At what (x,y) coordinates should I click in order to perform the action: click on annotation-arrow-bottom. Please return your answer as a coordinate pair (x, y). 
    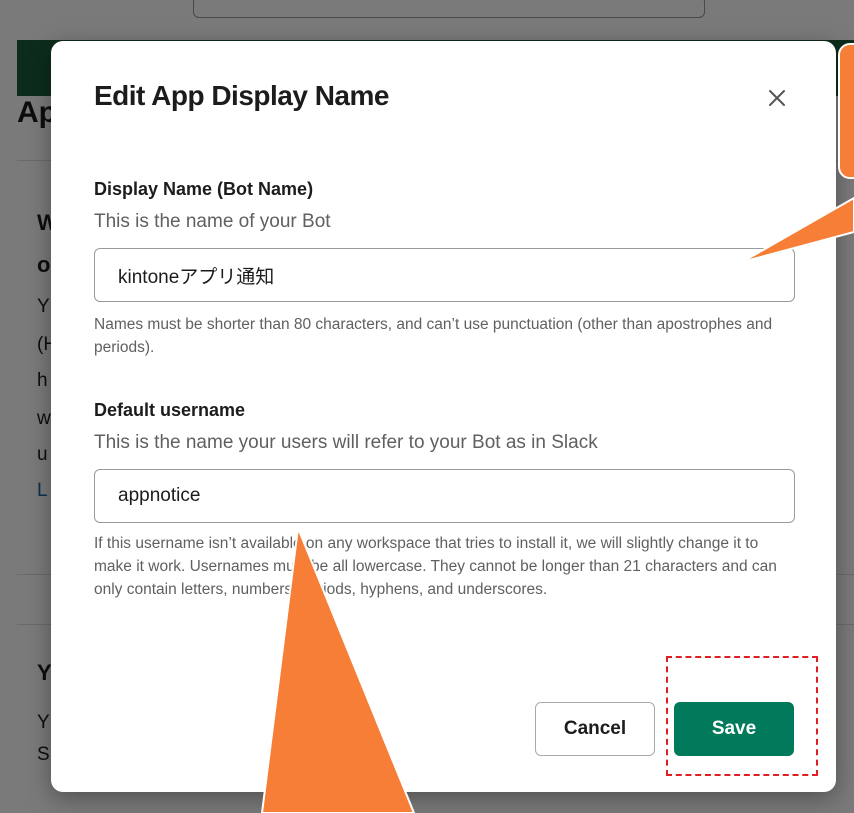
    Looking at the image, I should click on (338, 668).